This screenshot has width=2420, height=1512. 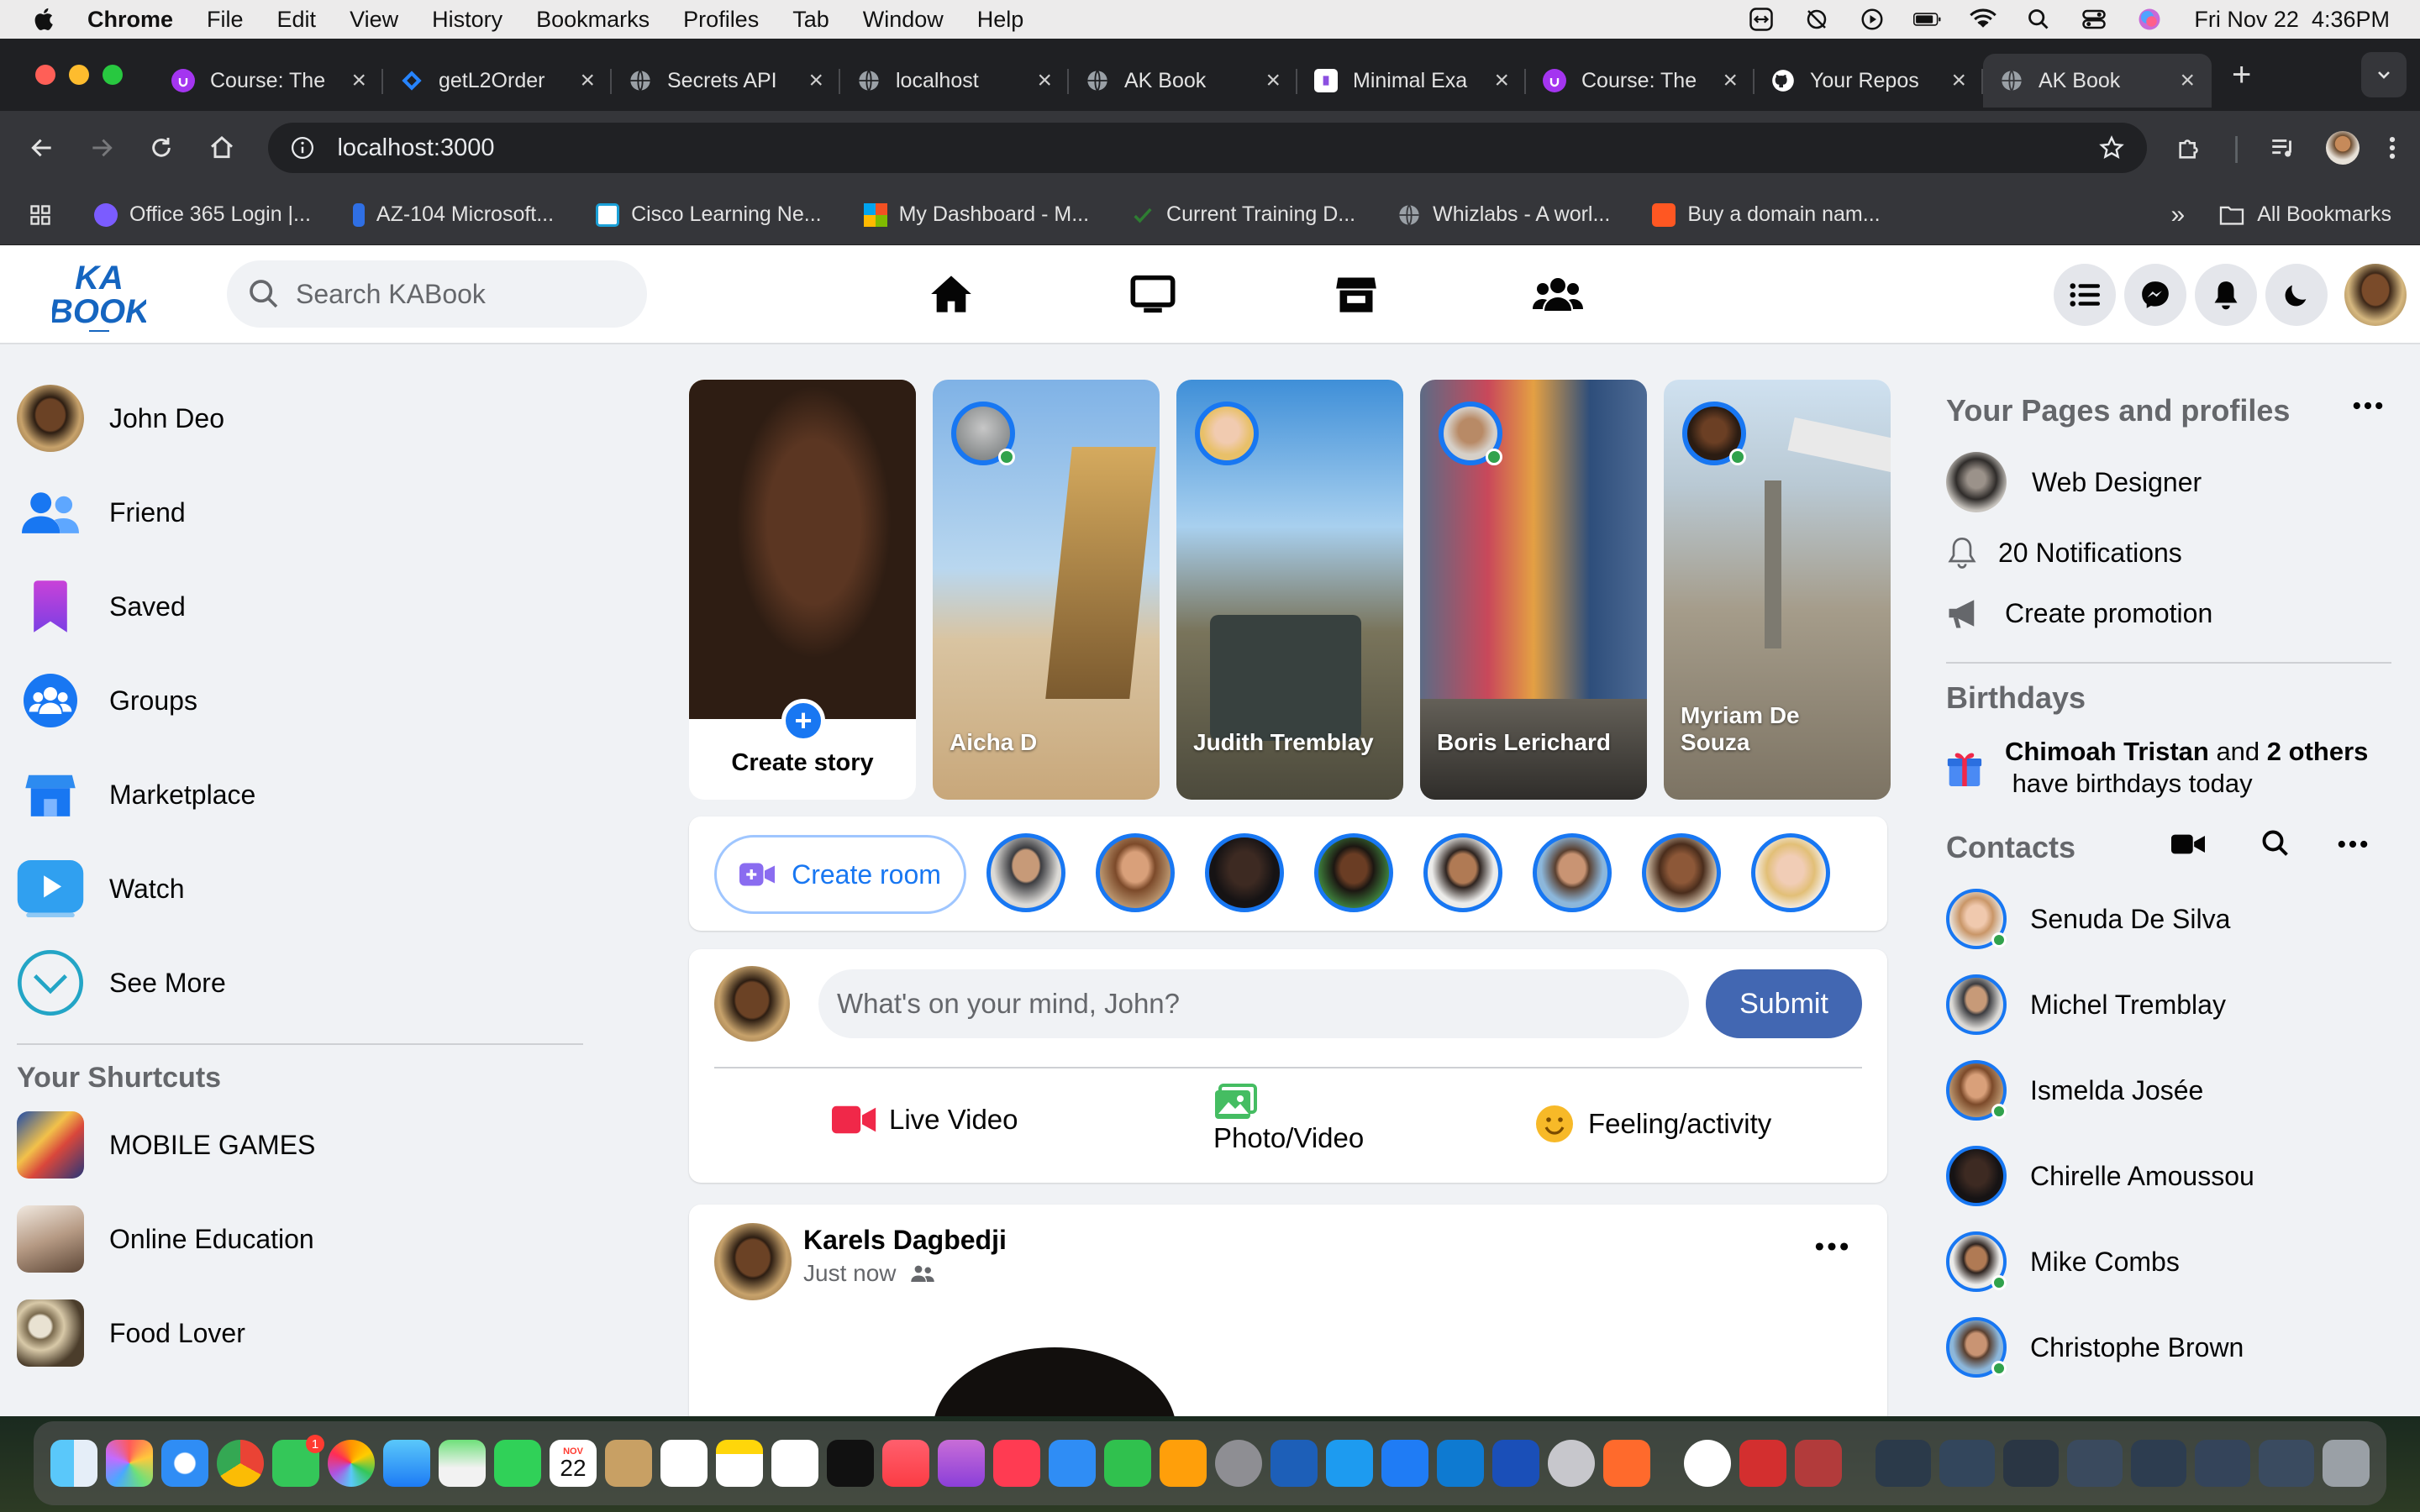 What do you see at coordinates (903, 20) in the screenshot?
I see `menu-window: Window` at bounding box center [903, 20].